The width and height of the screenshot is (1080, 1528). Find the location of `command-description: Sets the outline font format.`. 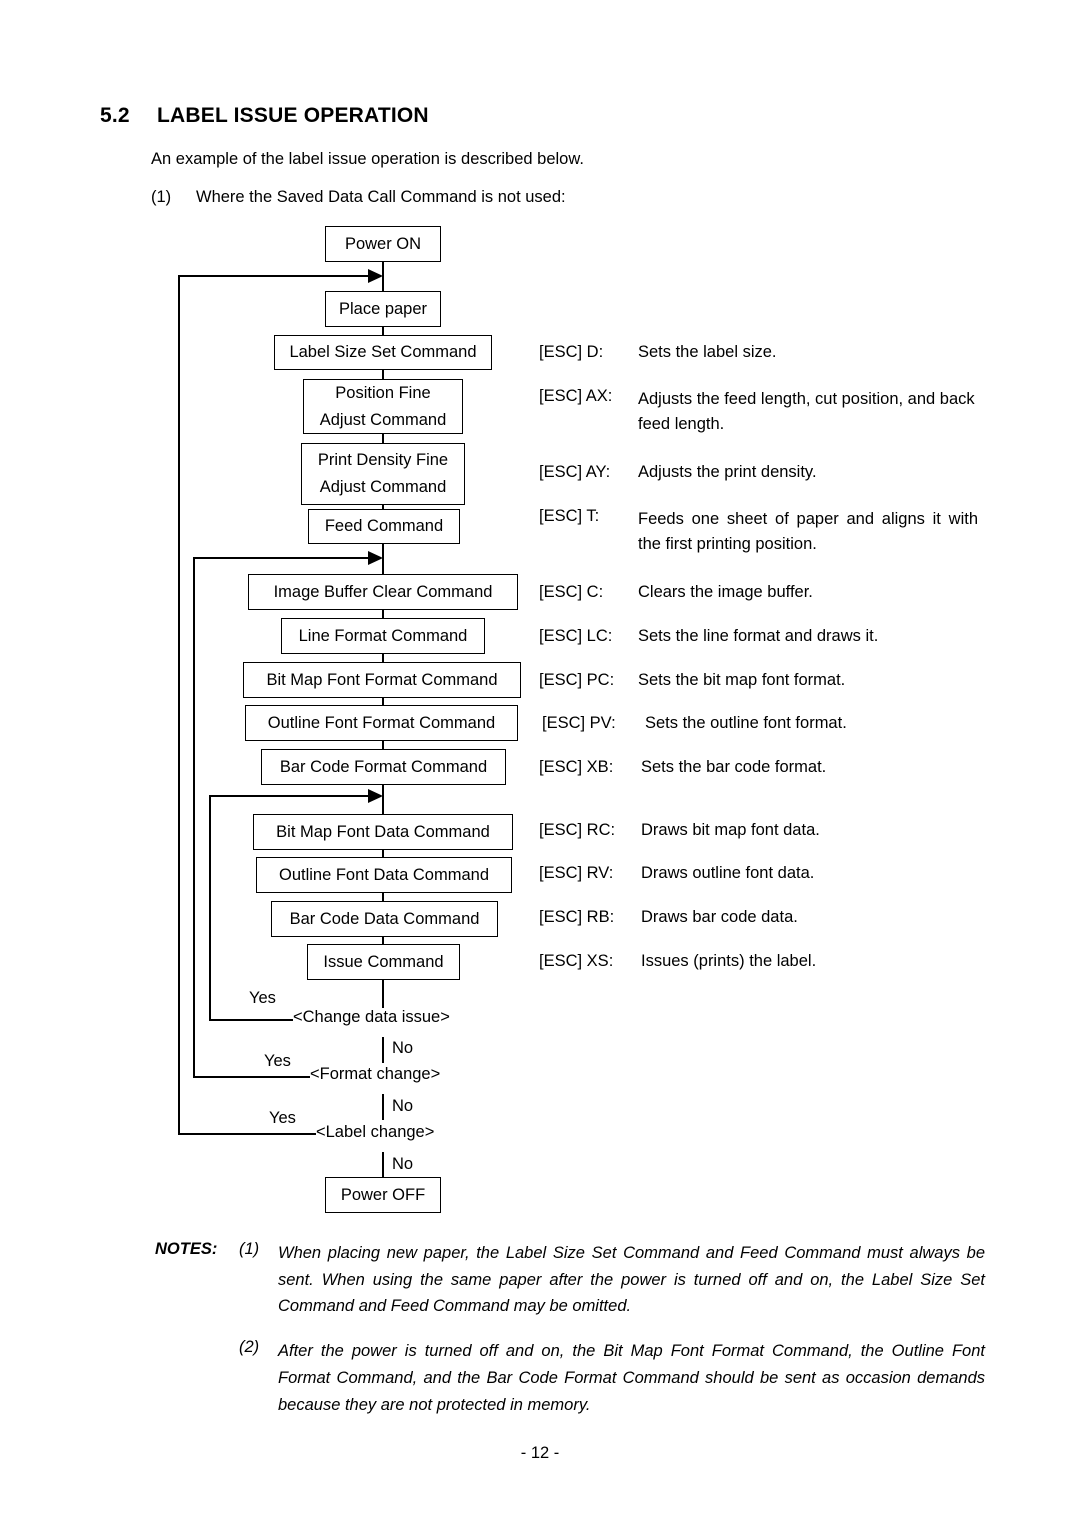

command-description: Sets the outline font format. is located at coordinates (746, 723).